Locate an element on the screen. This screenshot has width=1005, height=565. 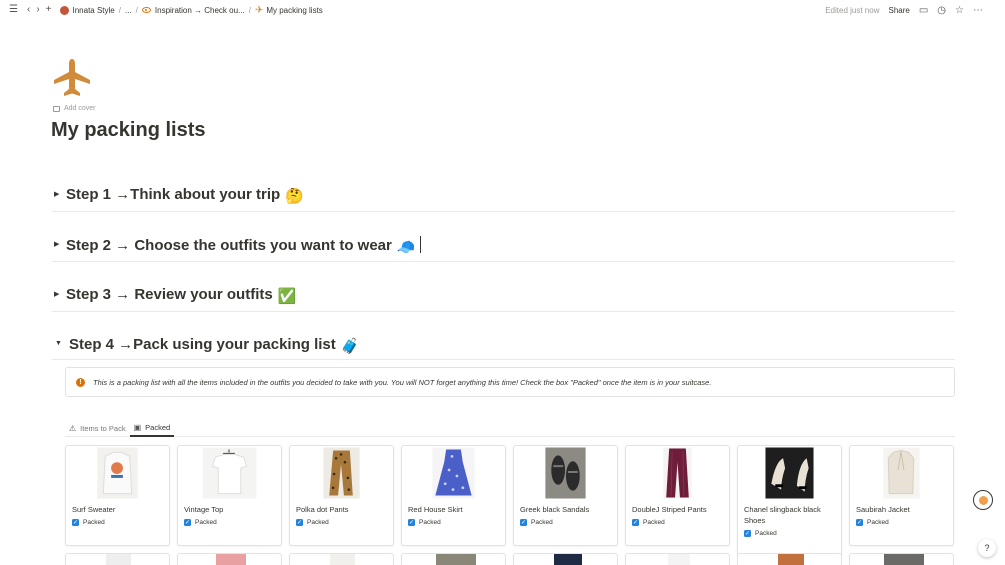
tab-packed: ▣ Packed is located at coordinates (152, 428).